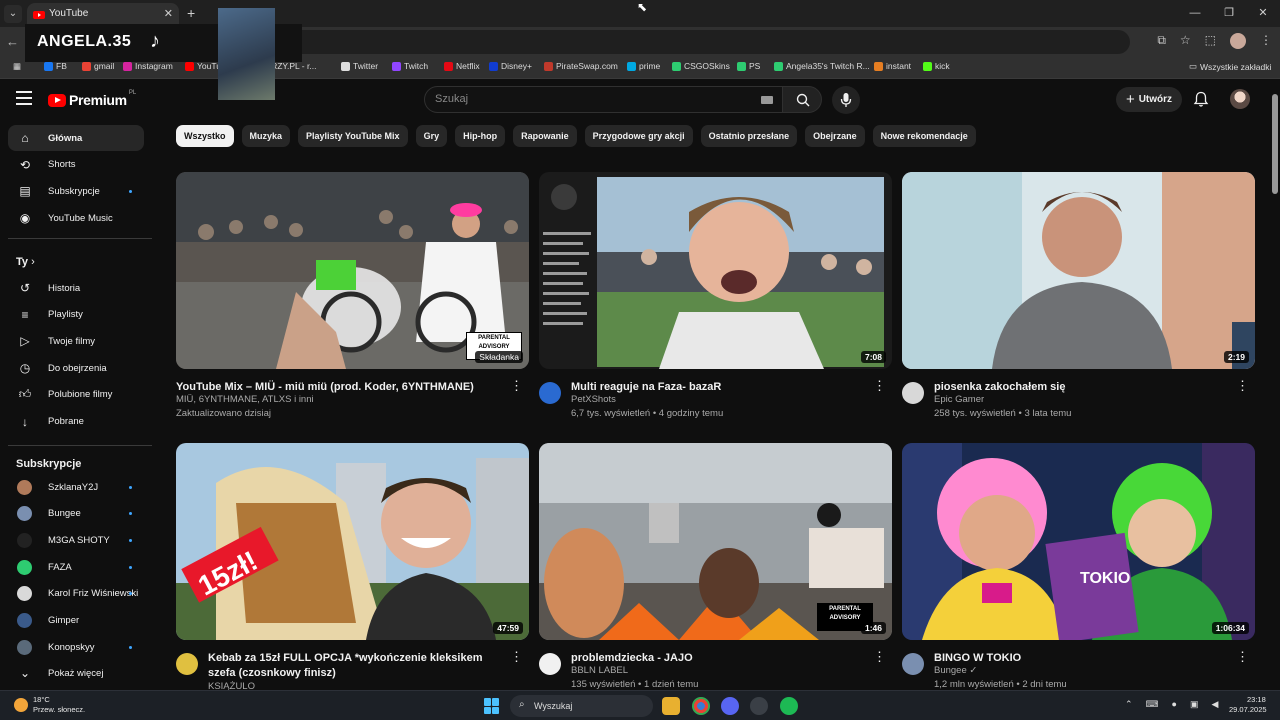  Describe the element at coordinates (76, 315) in the screenshot. I see `sidebar-item: ≡ Playlisty` at that location.